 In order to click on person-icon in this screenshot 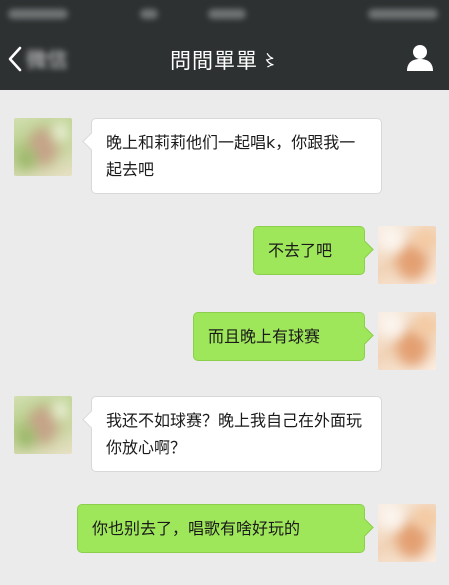, I will do `click(420, 58)`.